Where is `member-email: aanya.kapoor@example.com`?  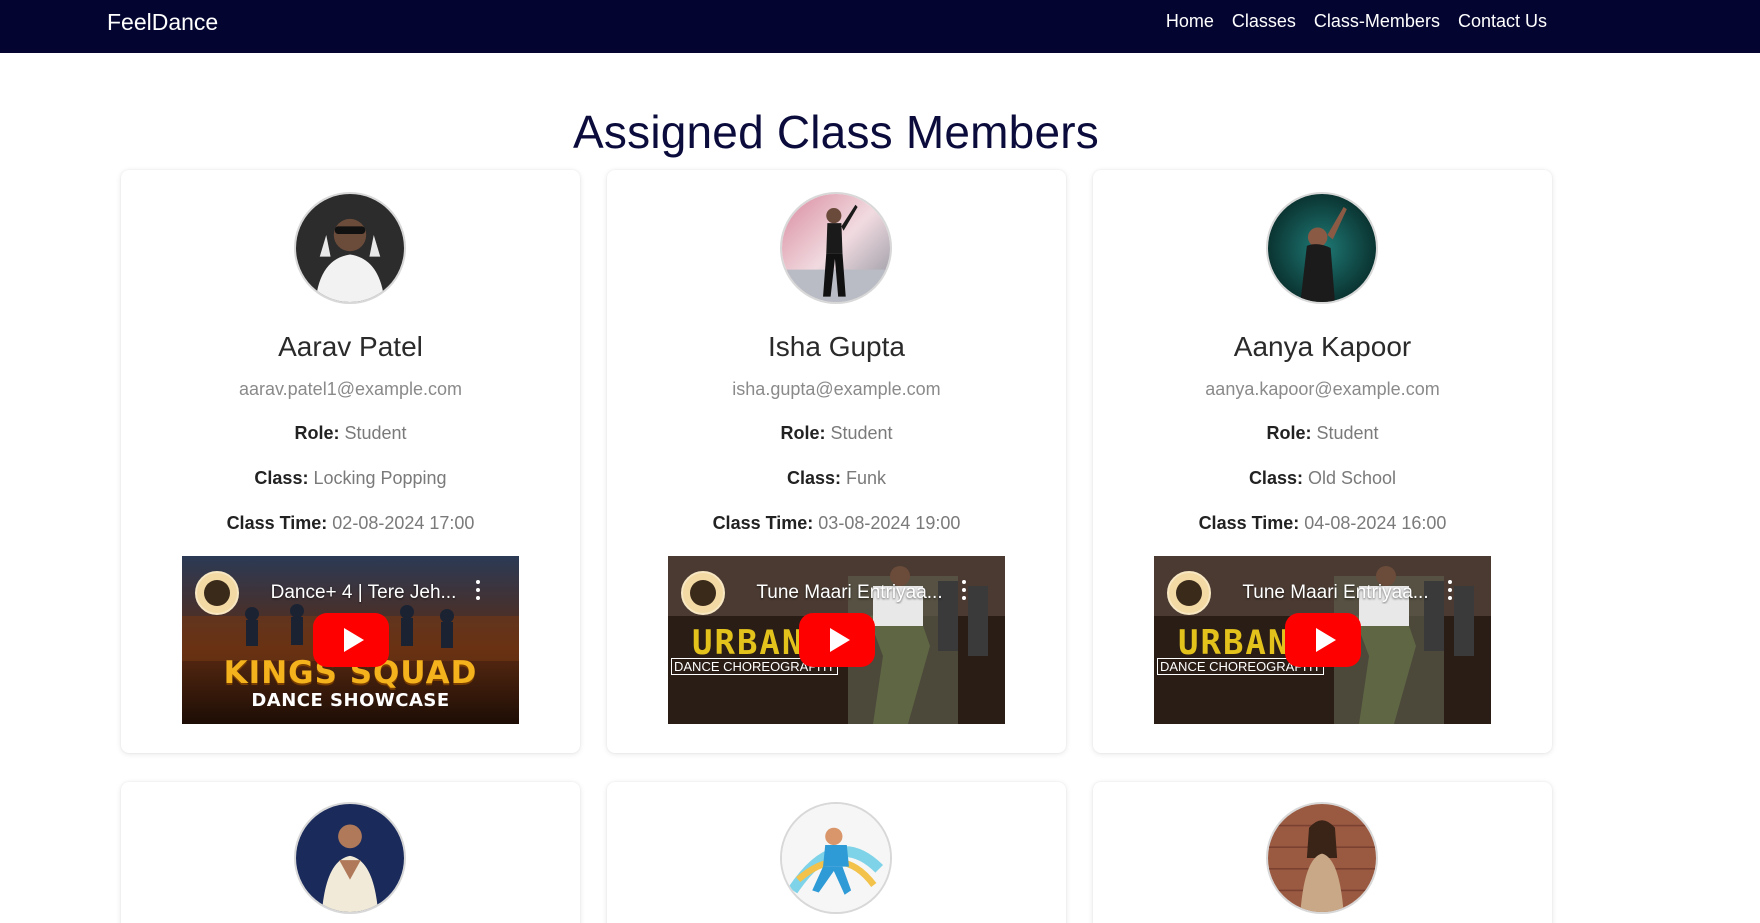
member-email: aanya.kapoor@example.com is located at coordinates (1322, 389).